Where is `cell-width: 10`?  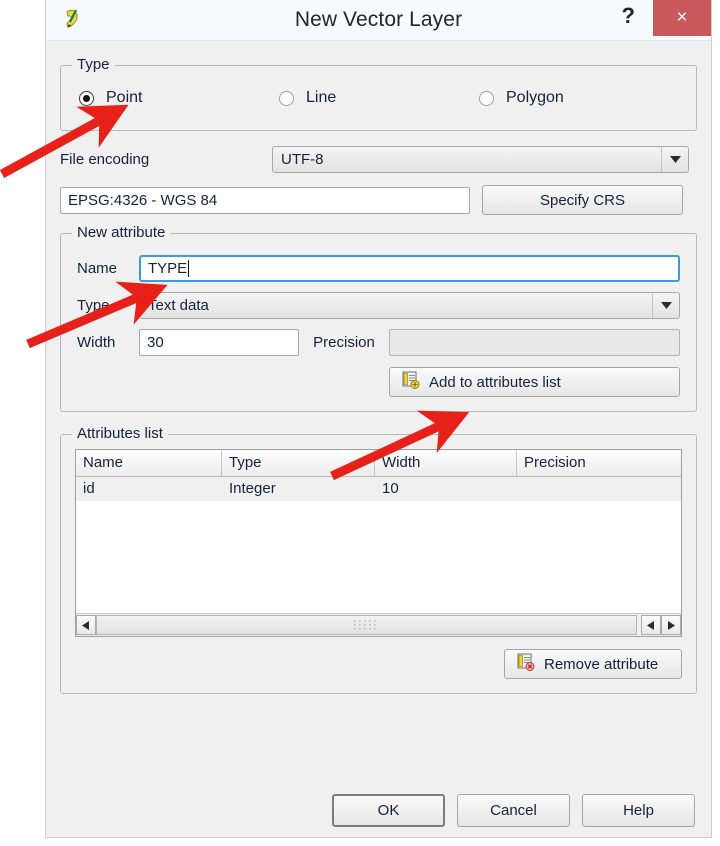
cell-width: 10 is located at coordinates (390, 488).